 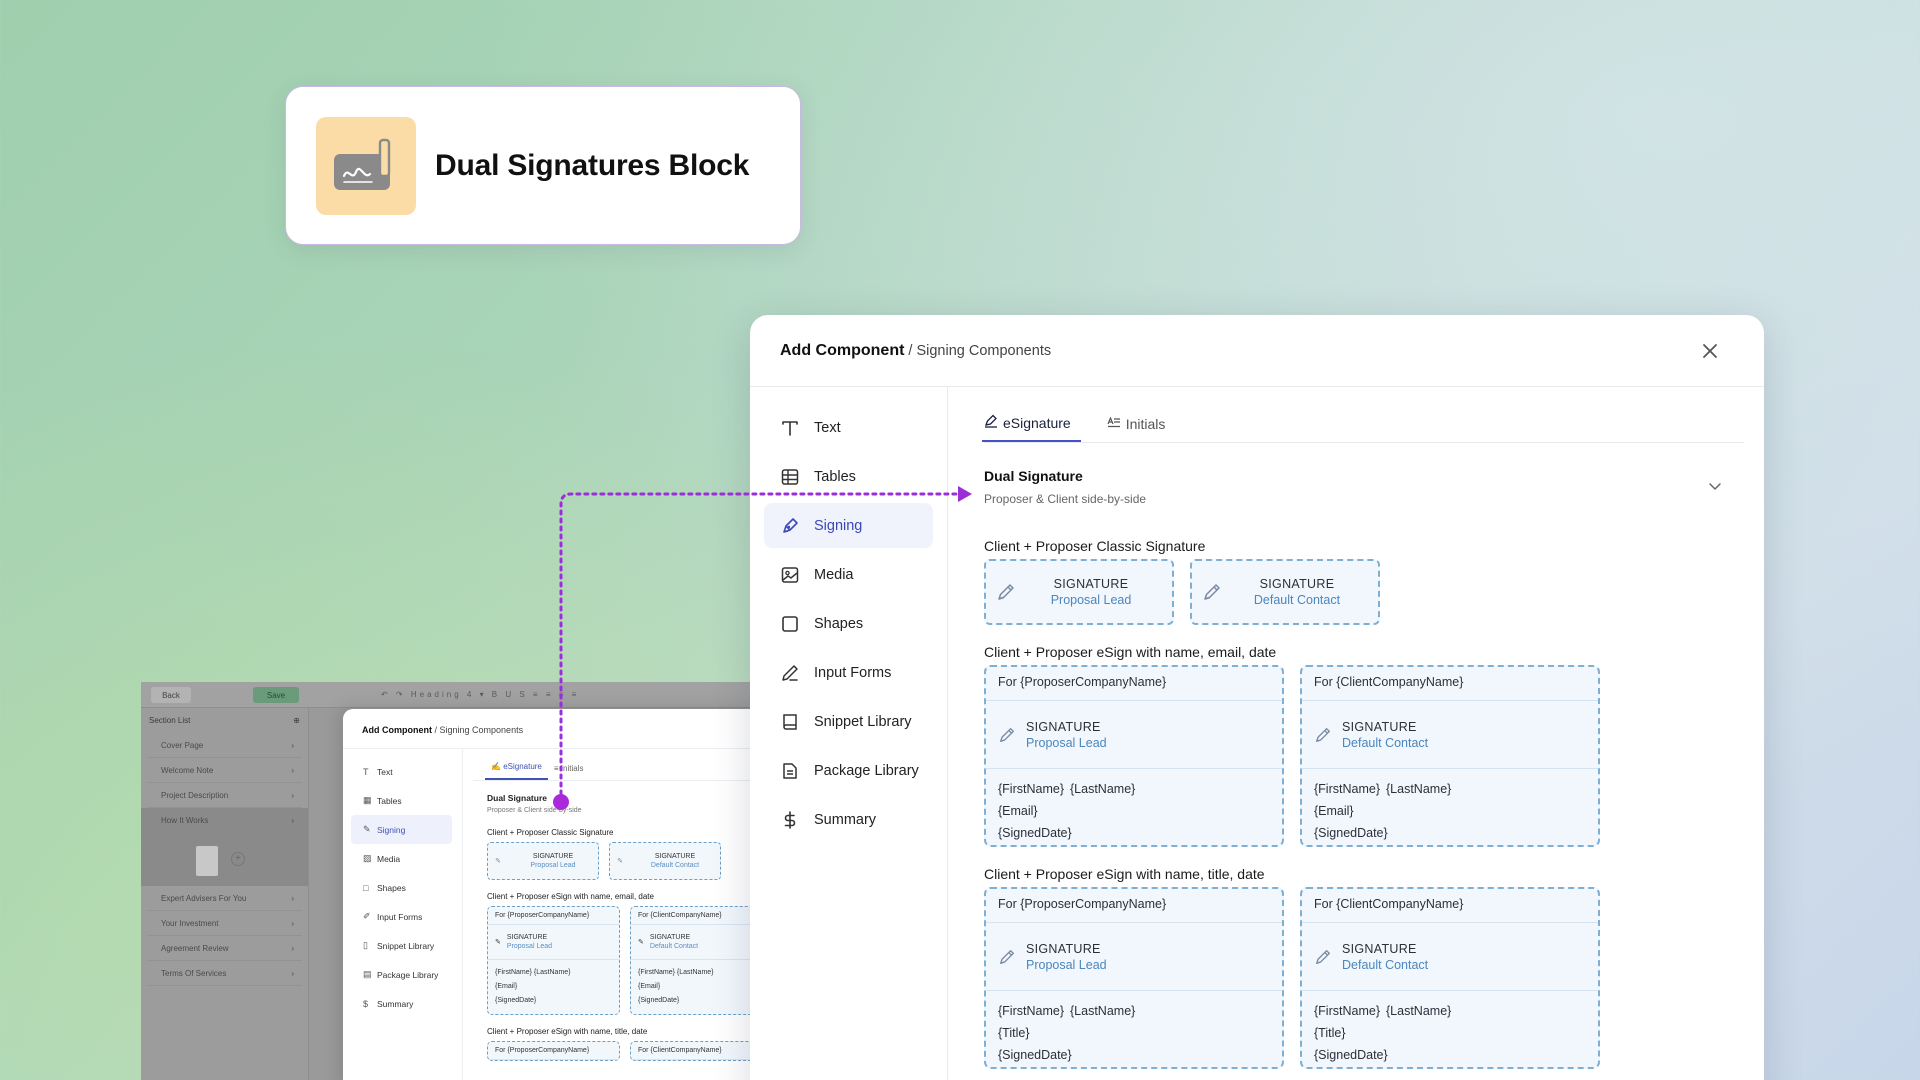 What do you see at coordinates (402, 945) in the screenshot?
I see `mini-nav-snippet-library: ▯ Snippet Library` at bounding box center [402, 945].